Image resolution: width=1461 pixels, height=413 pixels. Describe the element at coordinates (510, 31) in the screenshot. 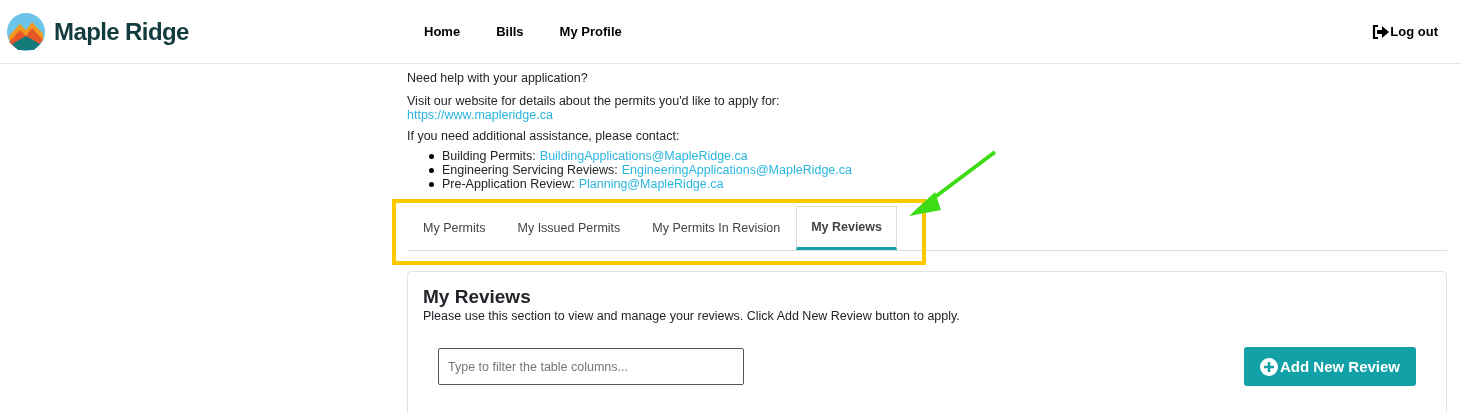

I see `nav-link: Bills` at that location.